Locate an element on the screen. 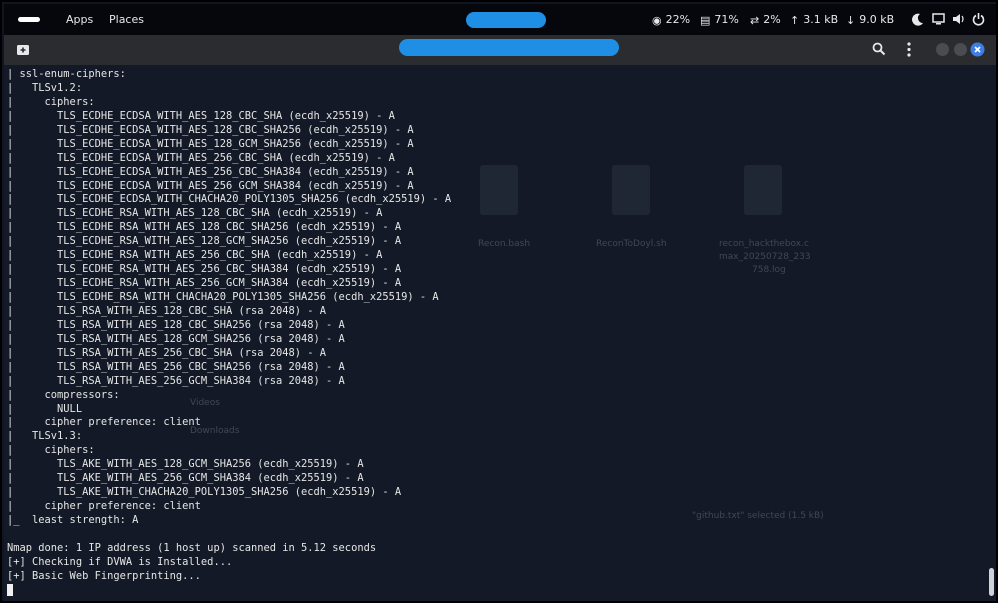 The height and width of the screenshot is (603, 998). search-icon is located at coordinates (879, 49).